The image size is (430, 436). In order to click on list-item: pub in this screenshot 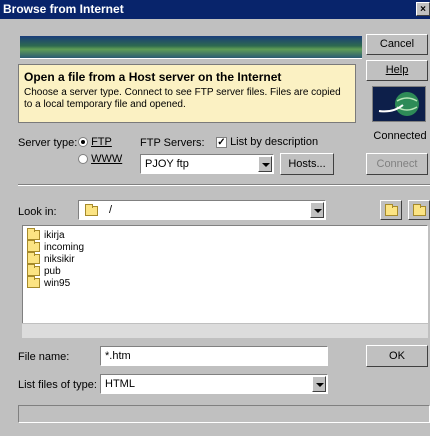, I will do `click(225, 271)`.